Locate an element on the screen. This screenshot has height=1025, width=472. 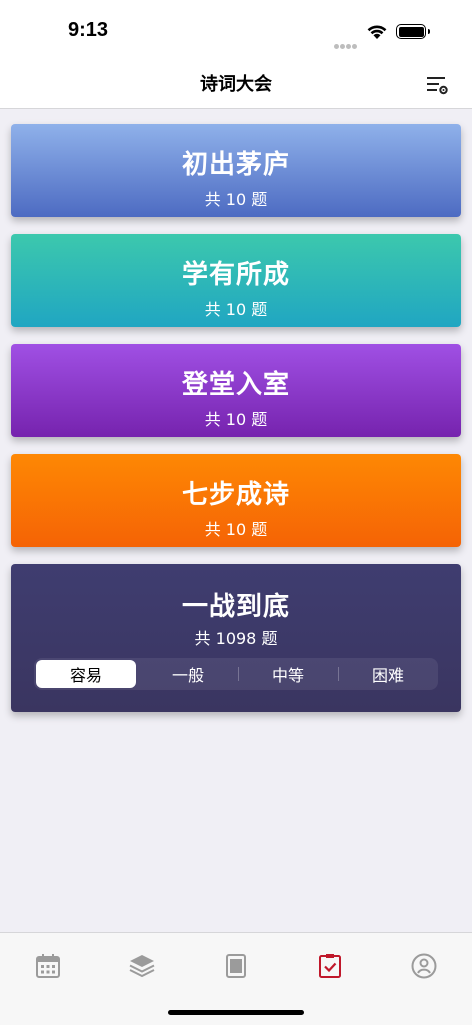
list-settings-icon is located at coordinates (437, 85).